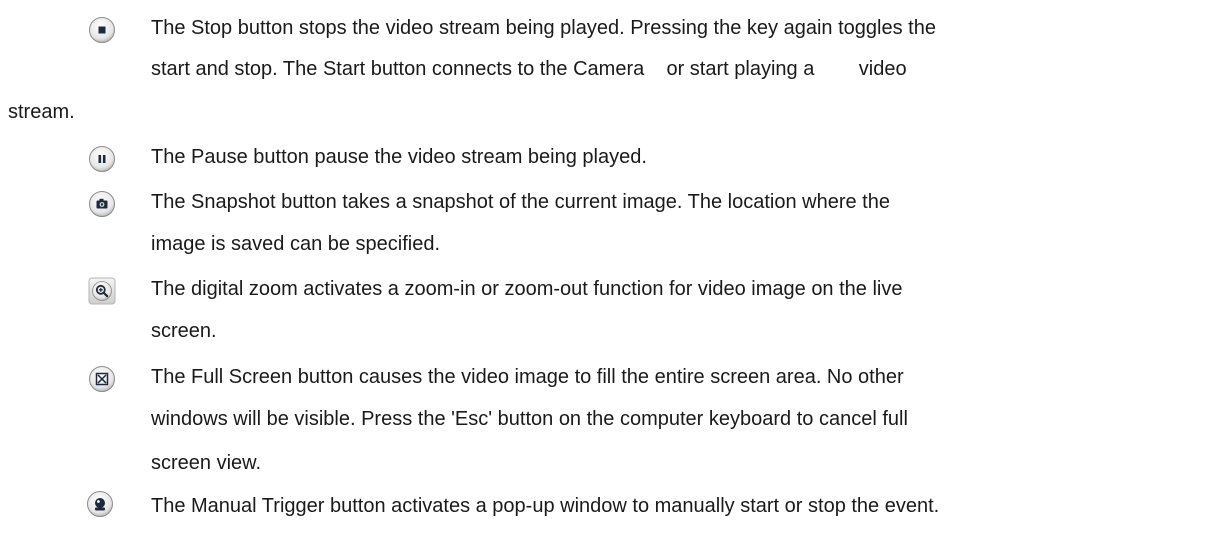 The width and height of the screenshot is (1211, 534). What do you see at coordinates (184, 331) in the screenshot?
I see `zoom-description-line-2: screen.` at bounding box center [184, 331].